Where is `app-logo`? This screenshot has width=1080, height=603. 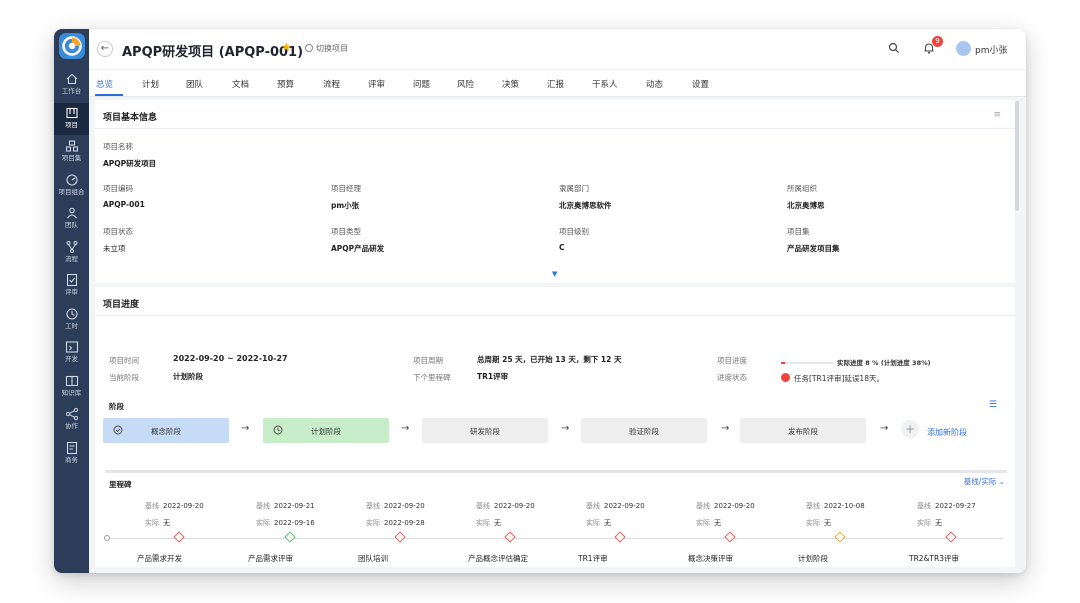 app-logo is located at coordinates (72, 46).